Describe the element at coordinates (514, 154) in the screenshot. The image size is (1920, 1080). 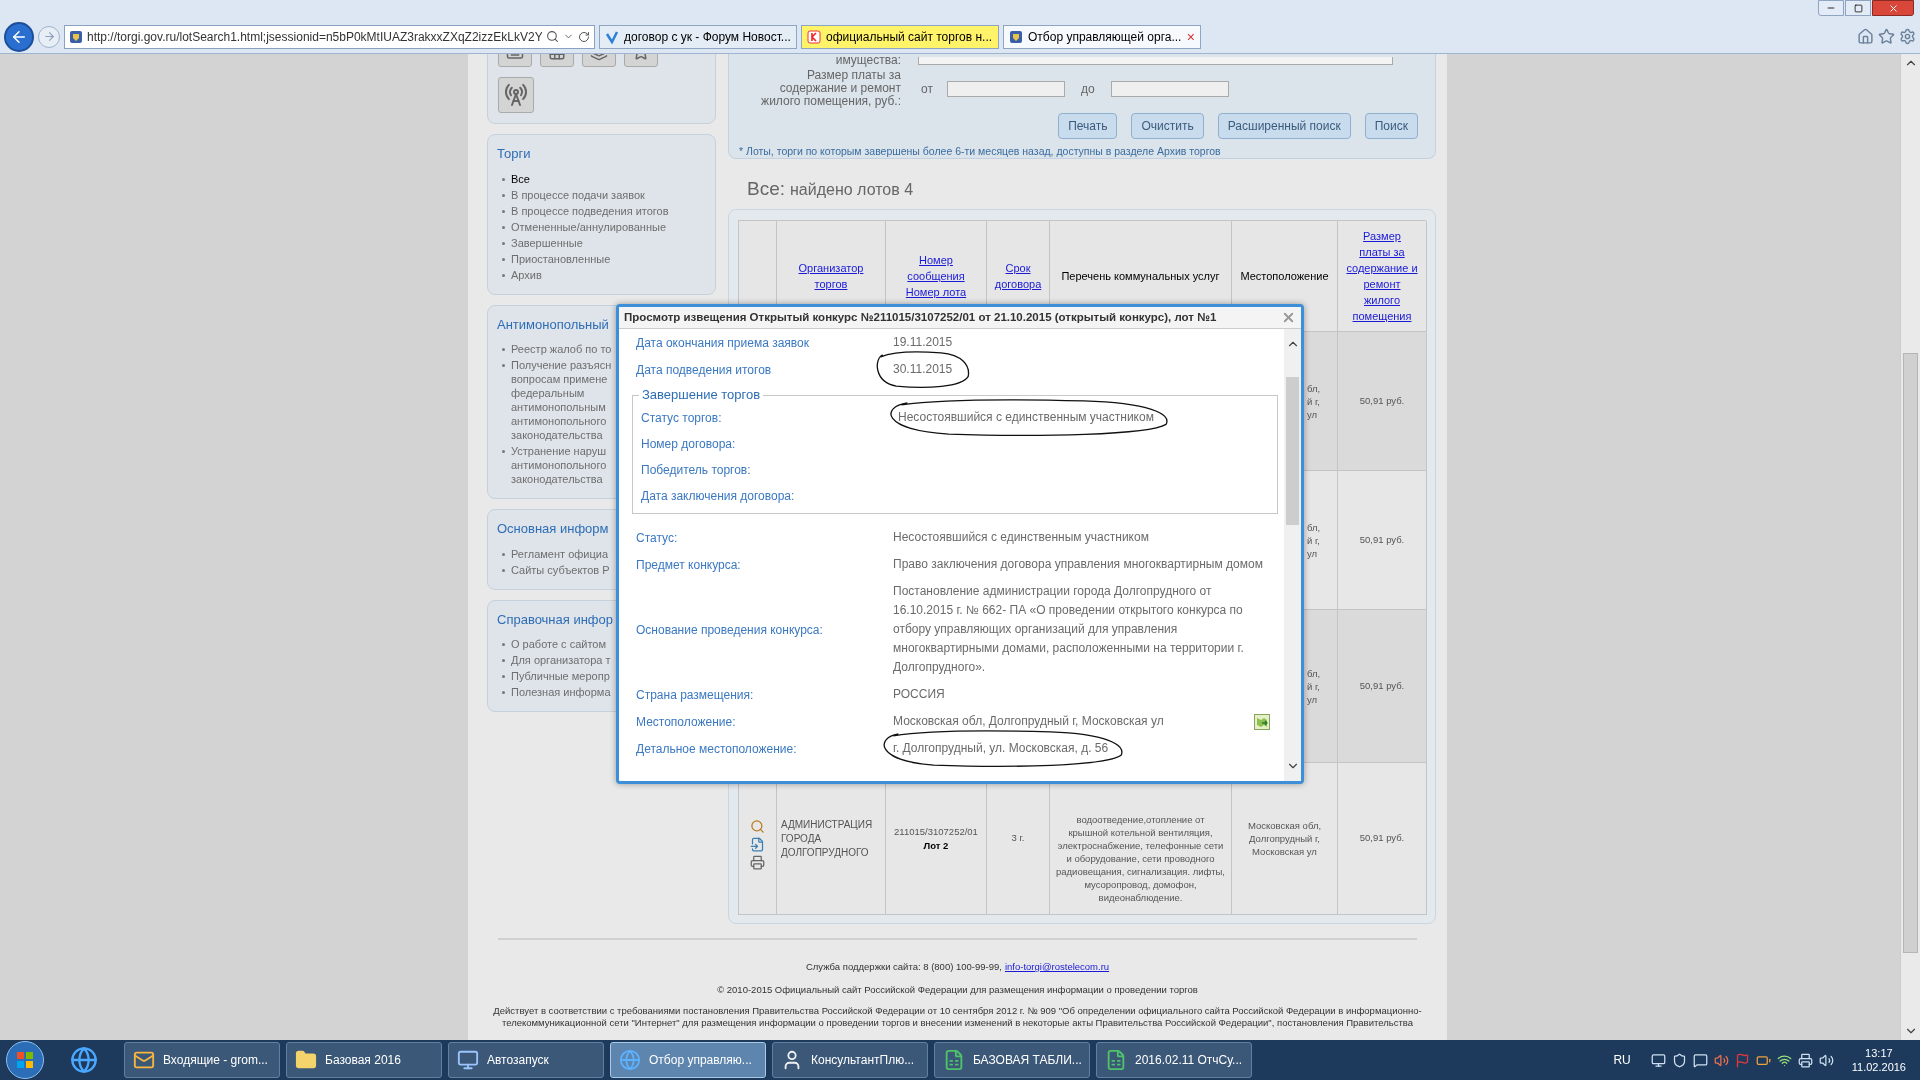
I see `panel-title: Торги` at that location.